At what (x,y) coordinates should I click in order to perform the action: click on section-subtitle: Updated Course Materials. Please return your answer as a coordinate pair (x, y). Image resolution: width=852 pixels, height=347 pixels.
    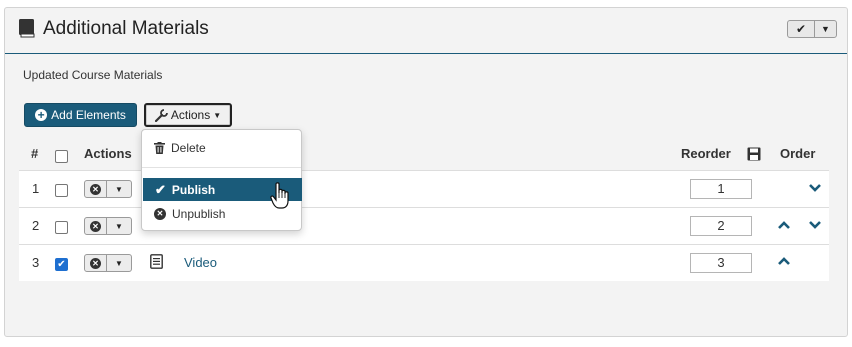
    Looking at the image, I should click on (93, 75).